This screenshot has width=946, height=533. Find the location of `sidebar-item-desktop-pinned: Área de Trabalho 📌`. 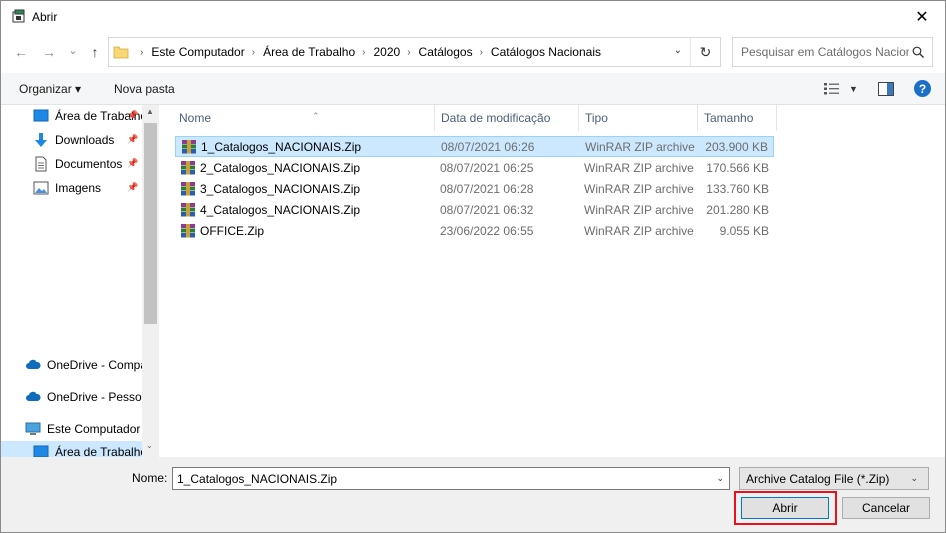

sidebar-item-desktop-pinned: Área de Trabalho 📌 is located at coordinates (71, 116).